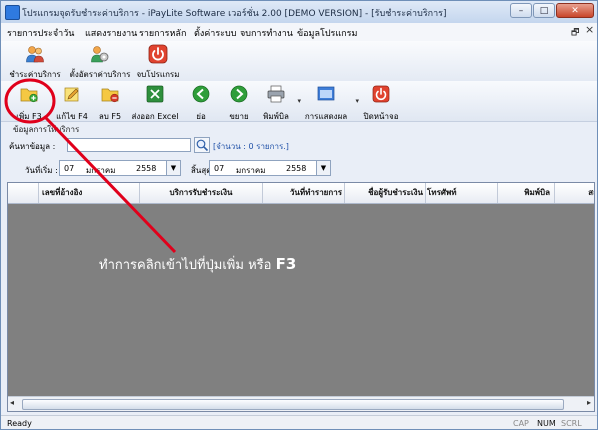 Image resolution: width=600 pixels, height=432 pixels. I want to click on users-gear-icon, so click(100, 54).